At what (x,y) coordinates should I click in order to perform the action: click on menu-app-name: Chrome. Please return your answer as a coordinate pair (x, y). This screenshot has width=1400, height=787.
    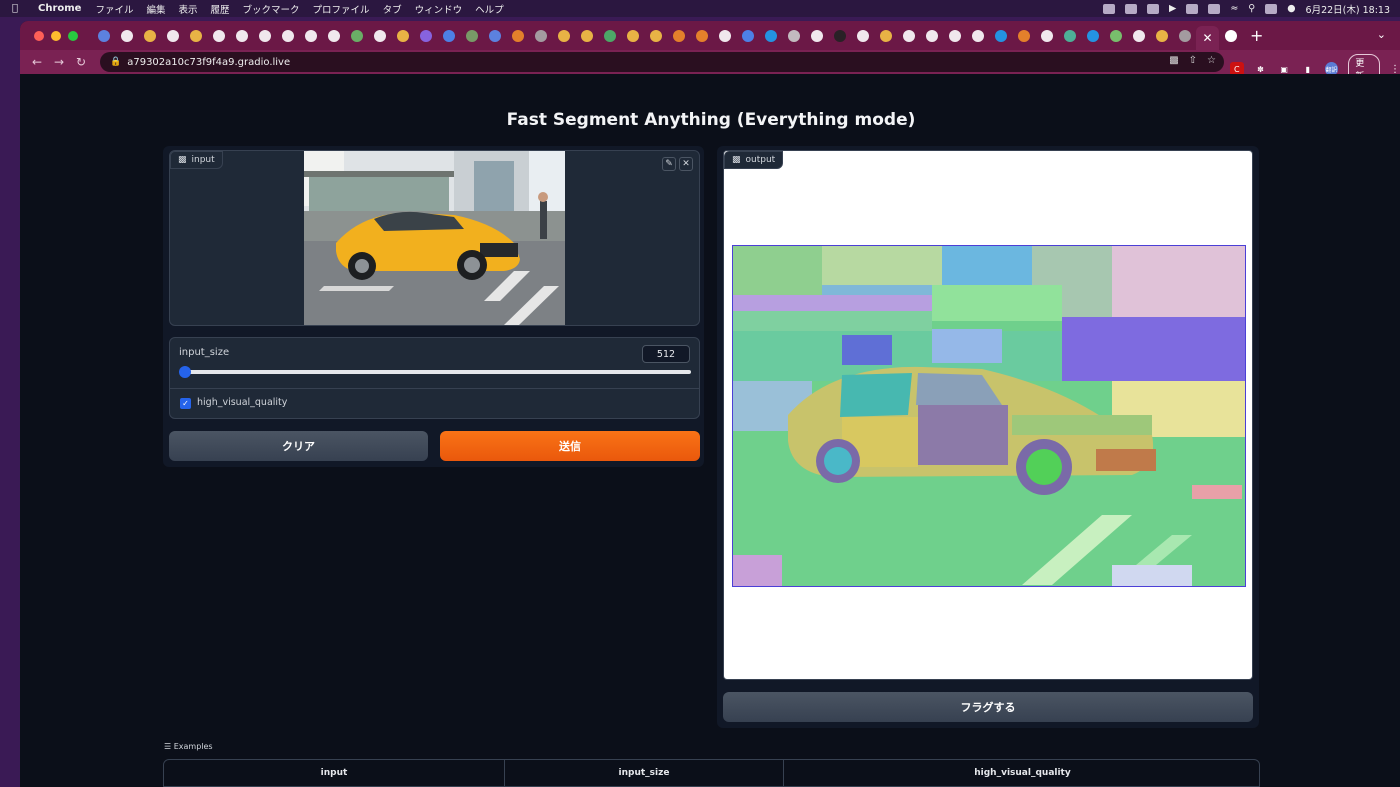
    Looking at the image, I should click on (59, 8).